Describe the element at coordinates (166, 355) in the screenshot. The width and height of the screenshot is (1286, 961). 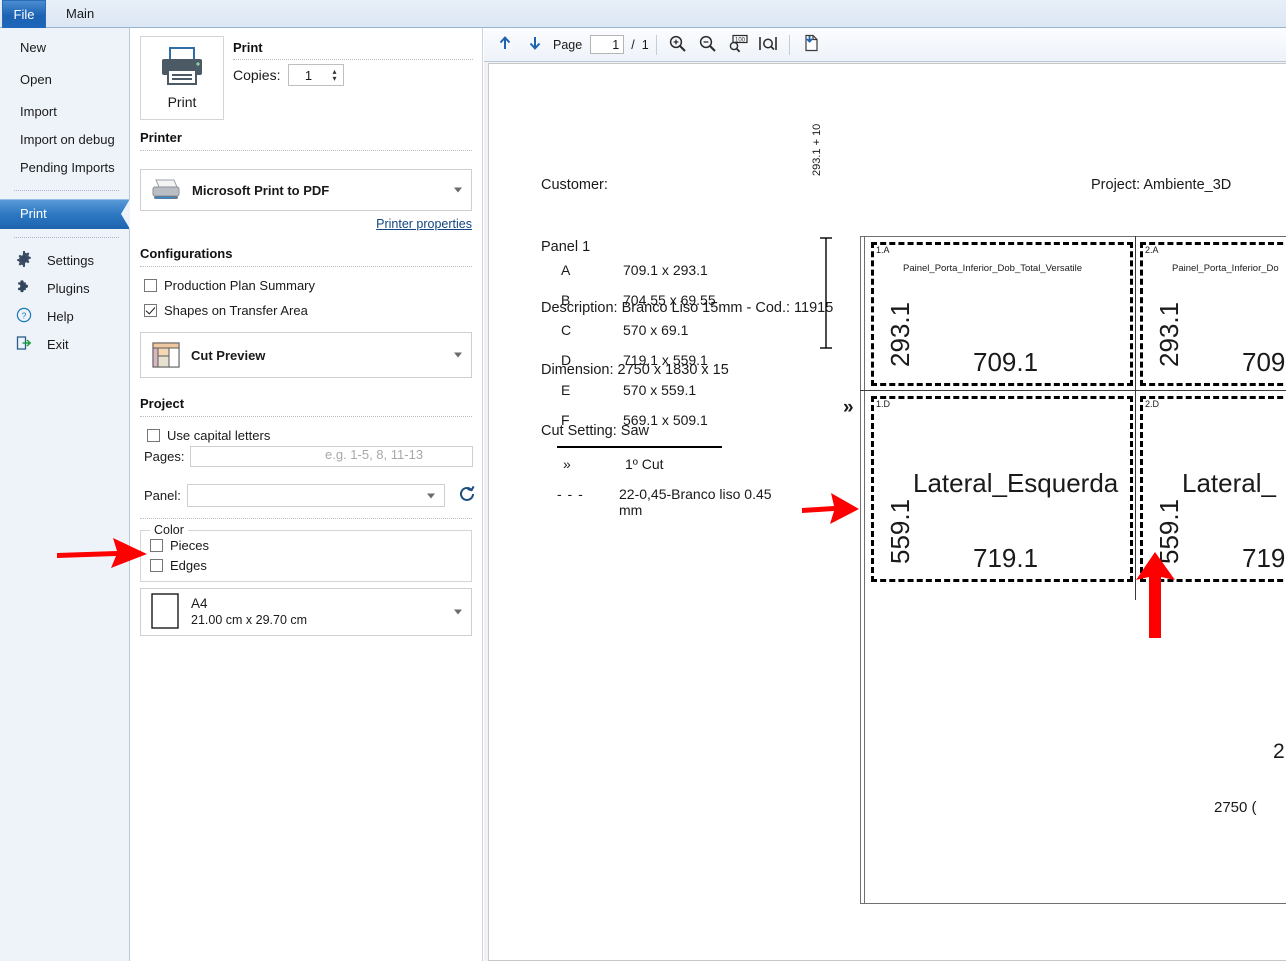
I see `cut-preview-icon` at that location.